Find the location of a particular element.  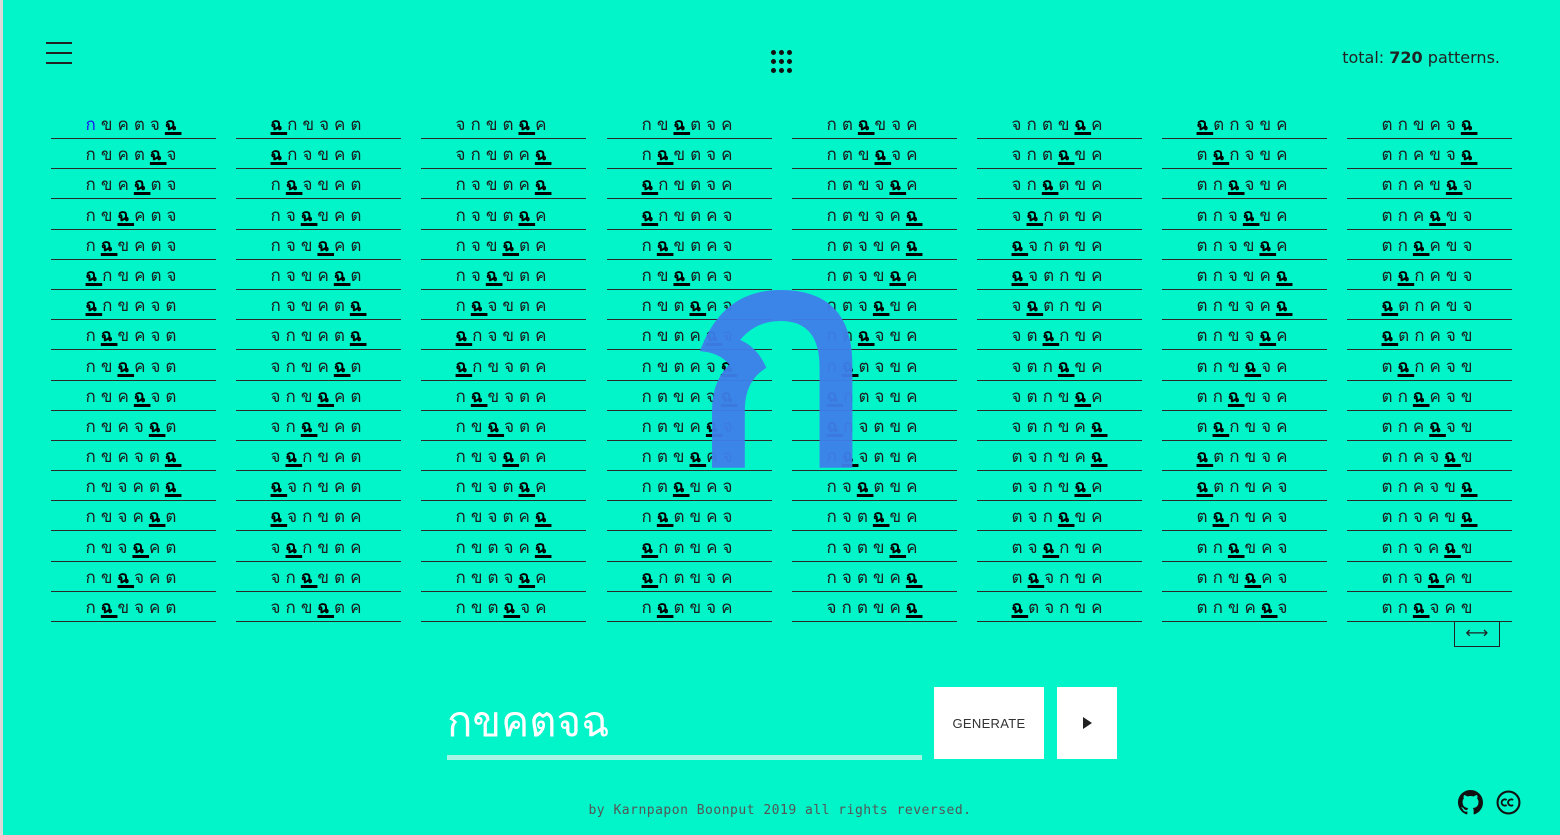

pattern-cell: กขคฉตจ is located at coordinates (133, 185).